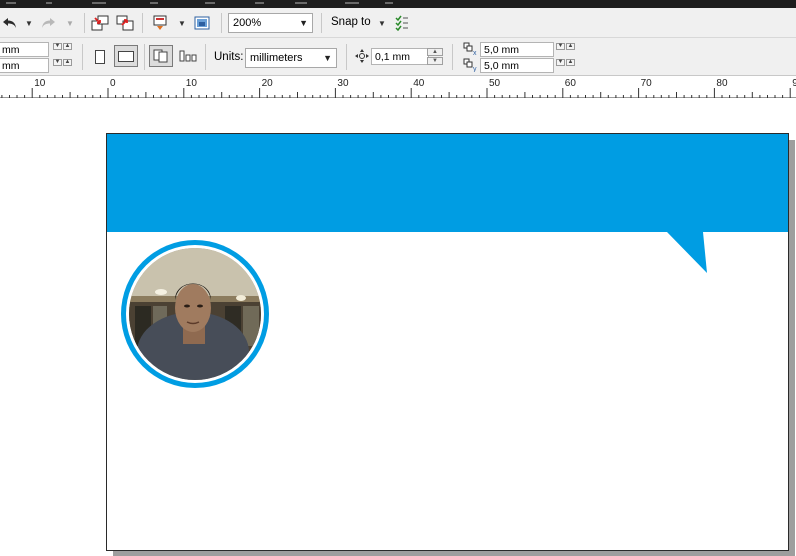 The width and height of the screenshot is (796, 556). I want to click on ruler-ticks: 10 0 10 20 30 40 50 60 70 80 90, so click(398, 88).